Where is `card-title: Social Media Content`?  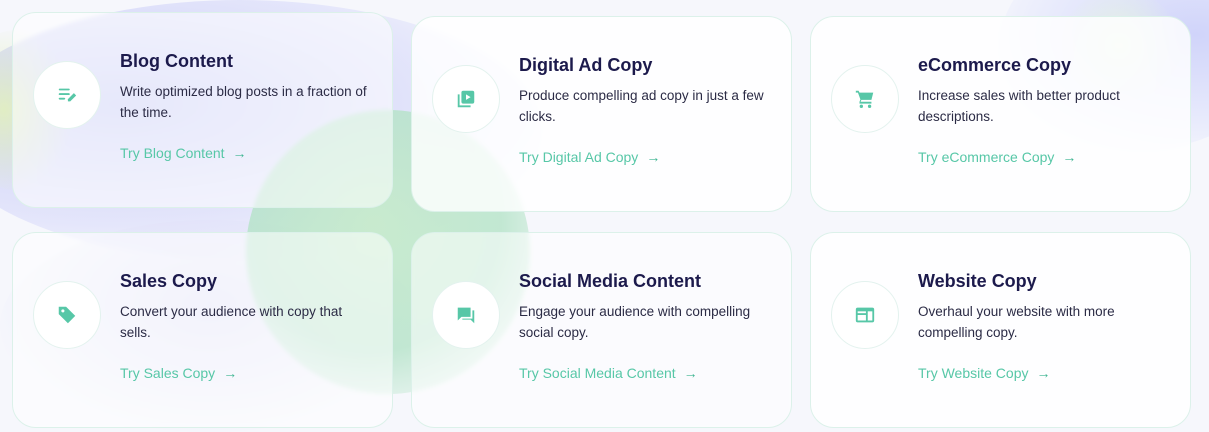 card-title: Social Media Content is located at coordinates (610, 281).